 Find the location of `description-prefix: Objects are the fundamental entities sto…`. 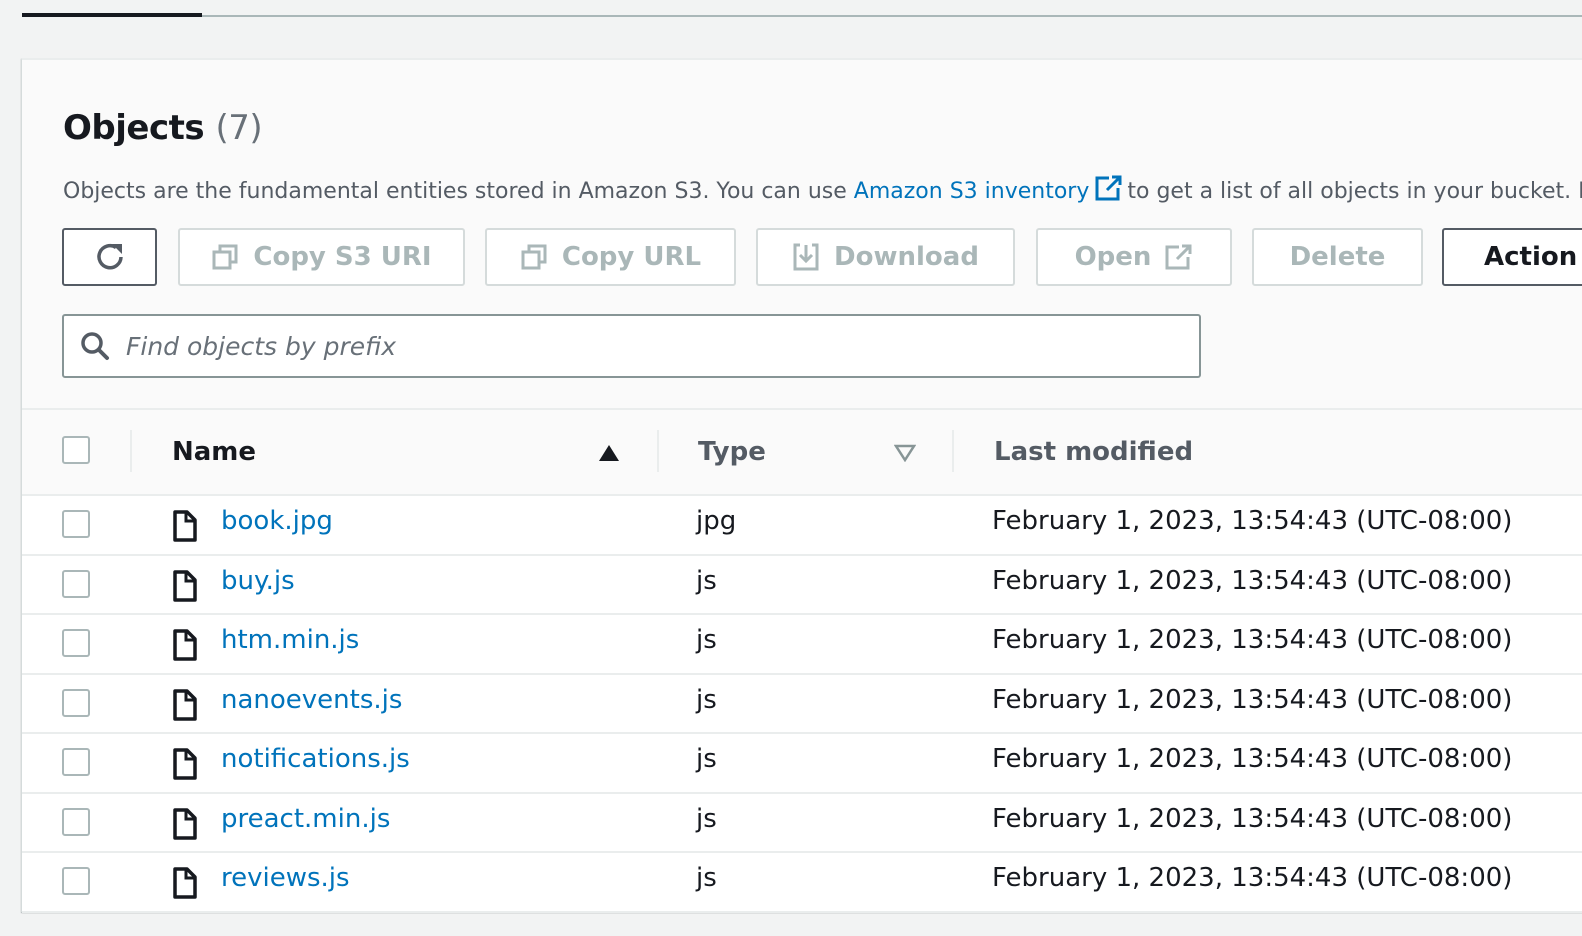

description-prefix: Objects are the fundamental entities sto… is located at coordinates (458, 191).